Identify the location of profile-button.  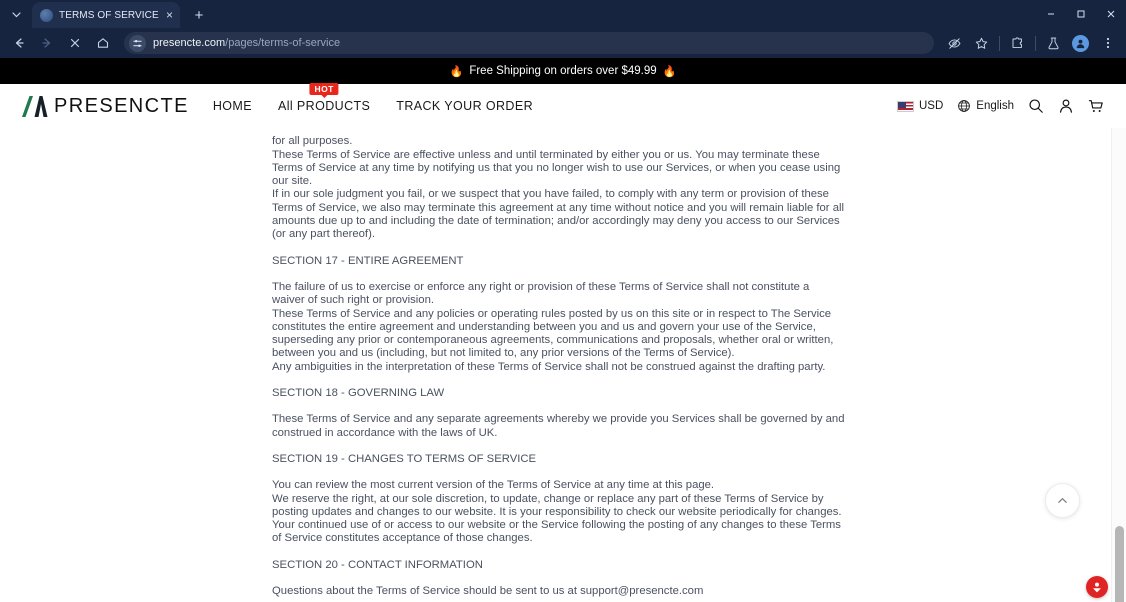
(1080, 43).